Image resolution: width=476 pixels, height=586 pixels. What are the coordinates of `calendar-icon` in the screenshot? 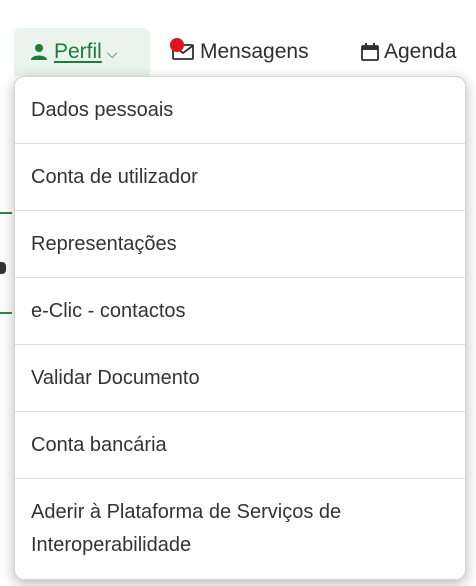 It's located at (370, 52).